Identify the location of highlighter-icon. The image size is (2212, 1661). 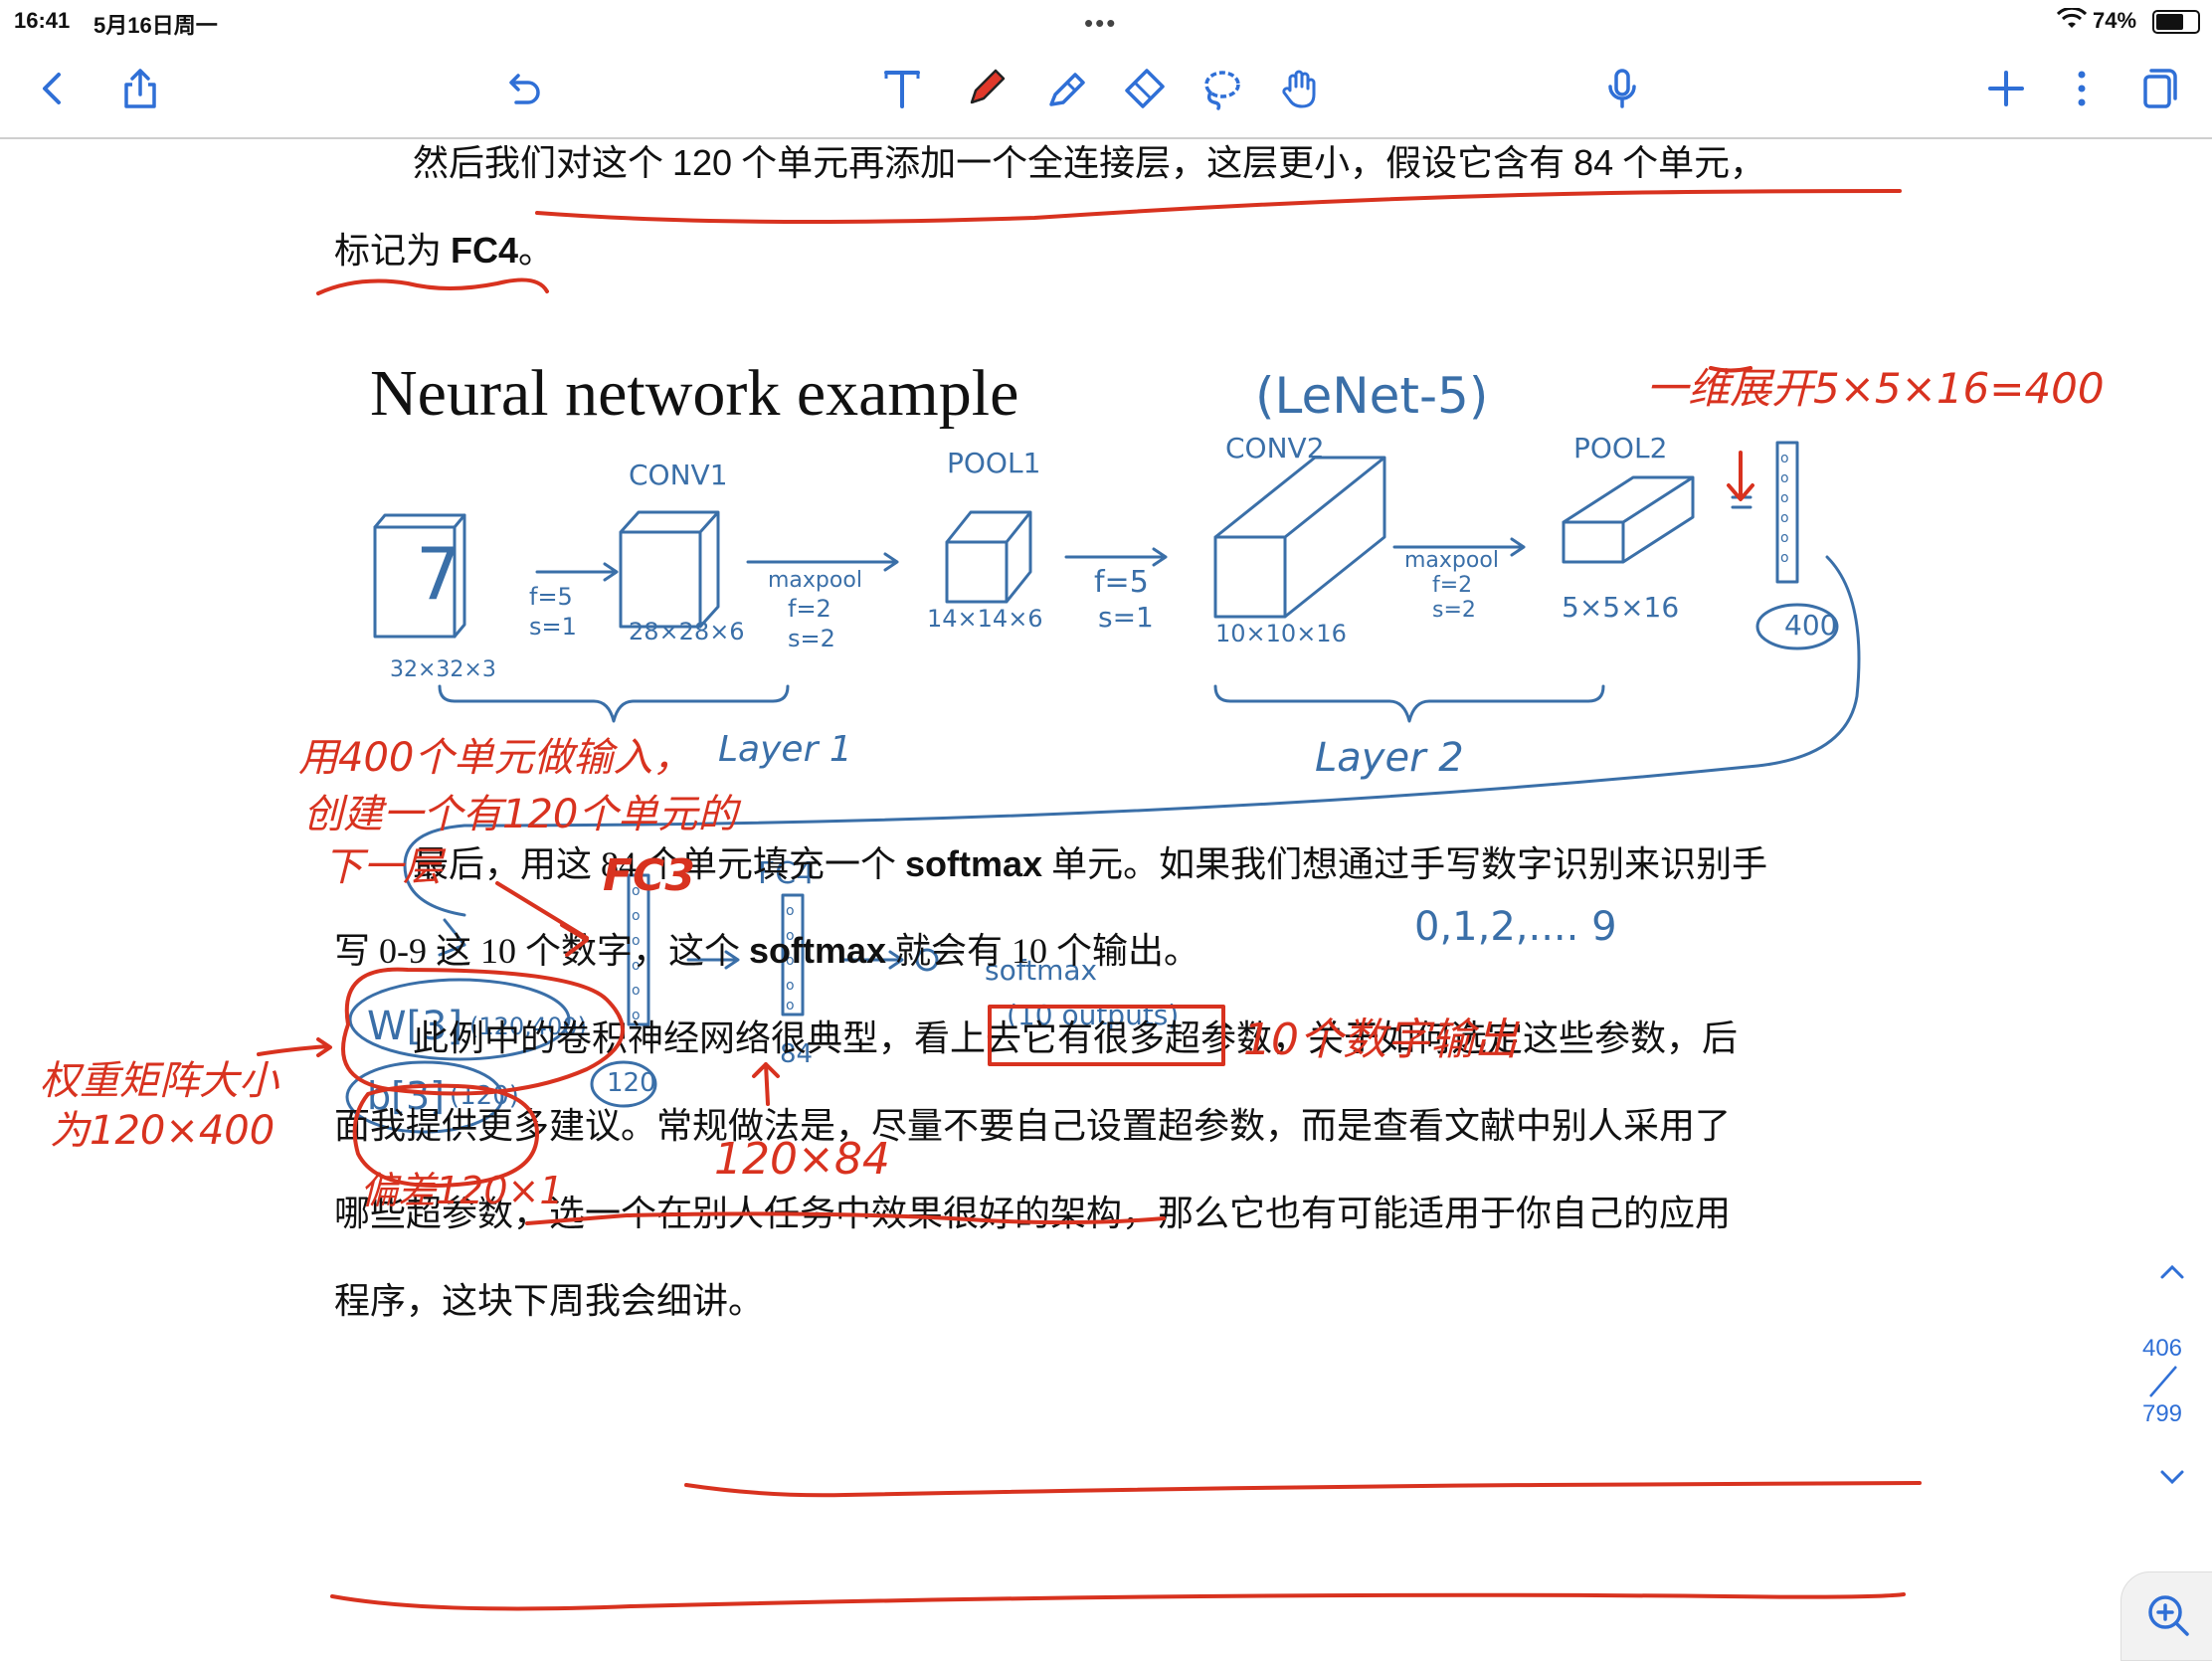
(1067, 88).